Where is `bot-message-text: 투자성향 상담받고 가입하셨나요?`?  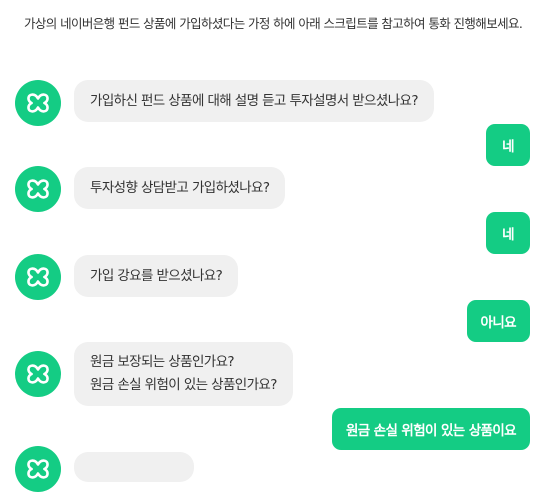 bot-message-text: 투자성향 상담받고 가입하셨나요? is located at coordinates (180, 187).